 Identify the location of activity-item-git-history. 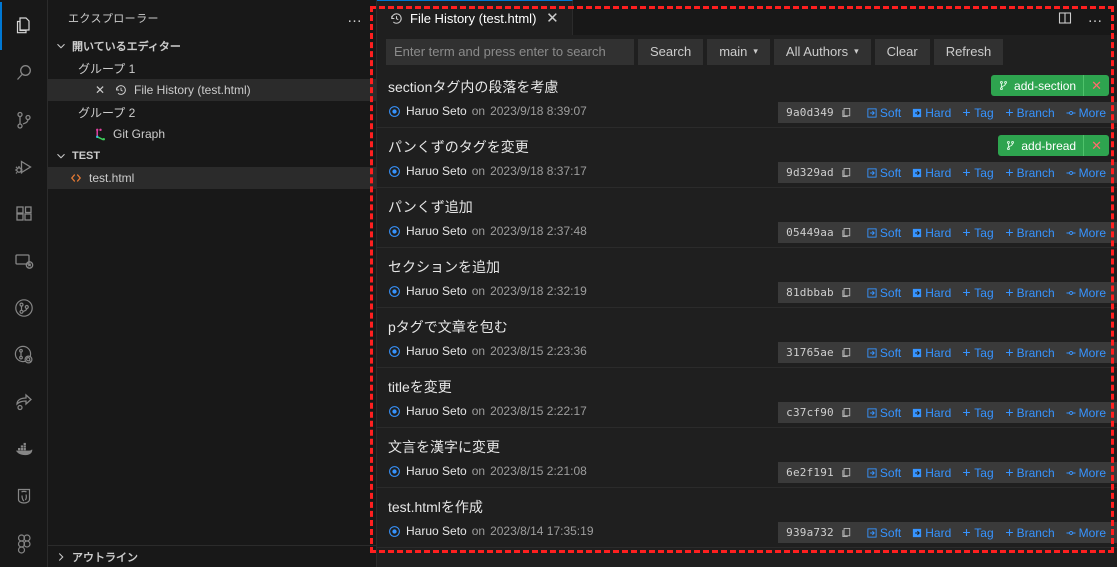
(24, 355).